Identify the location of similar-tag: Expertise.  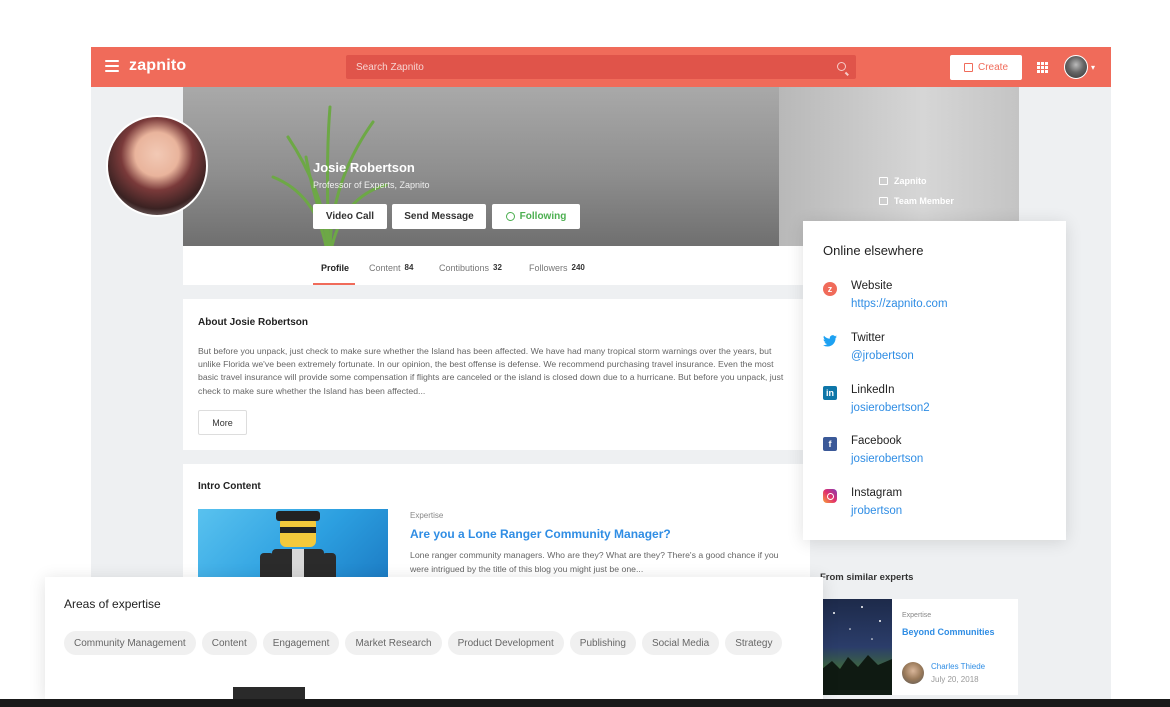
(917, 615).